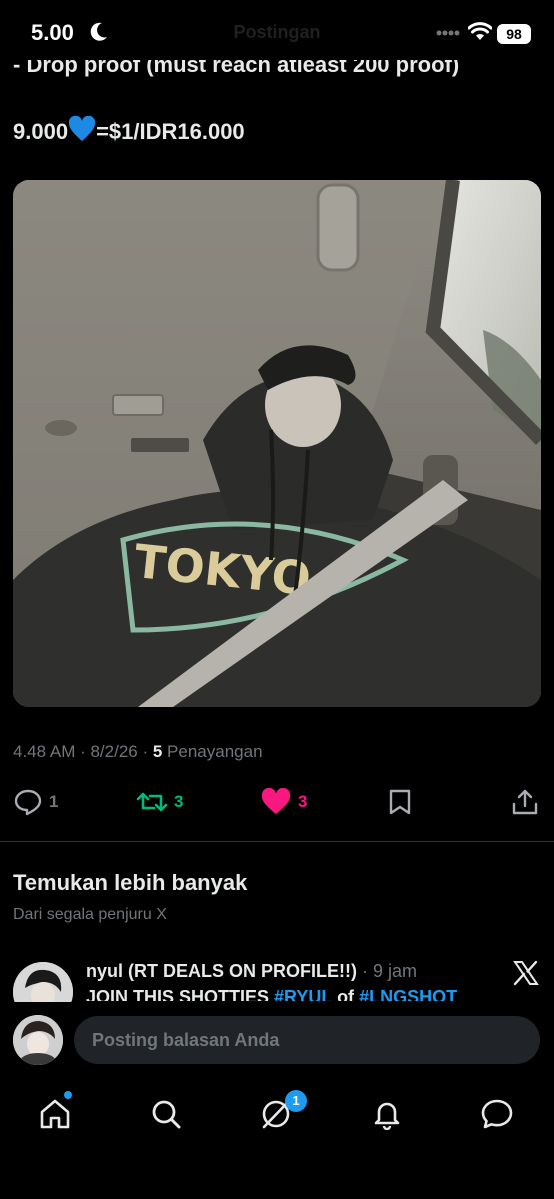 The image size is (554, 1199). Describe the element at coordinates (277, 32) in the screenshot. I see `status-bar: 5.00 Postingan 98` at that location.